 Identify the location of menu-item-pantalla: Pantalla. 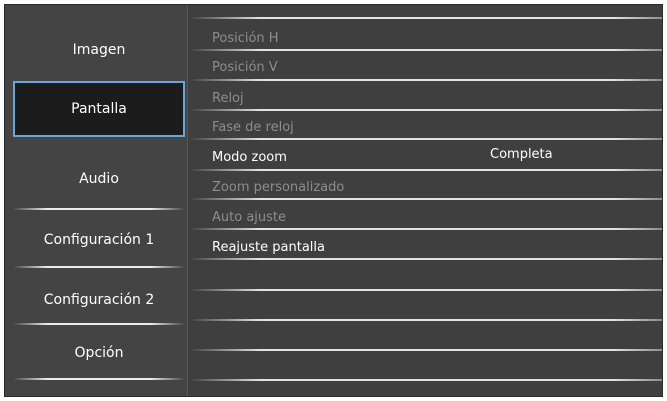
(99, 109).